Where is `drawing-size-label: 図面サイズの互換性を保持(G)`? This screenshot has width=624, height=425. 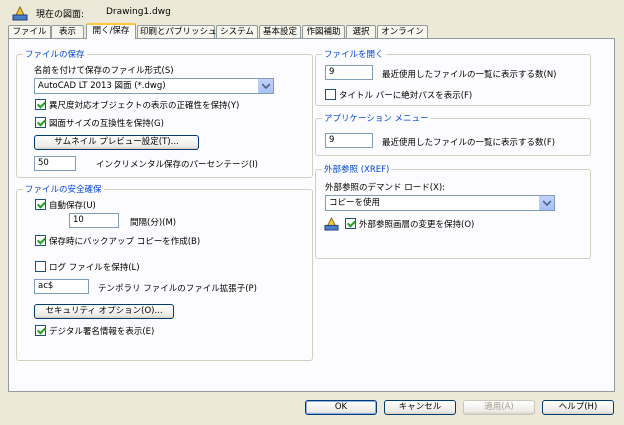 drawing-size-label: 図面サイズの互換性を保持(G) is located at coordinates (106, 124).